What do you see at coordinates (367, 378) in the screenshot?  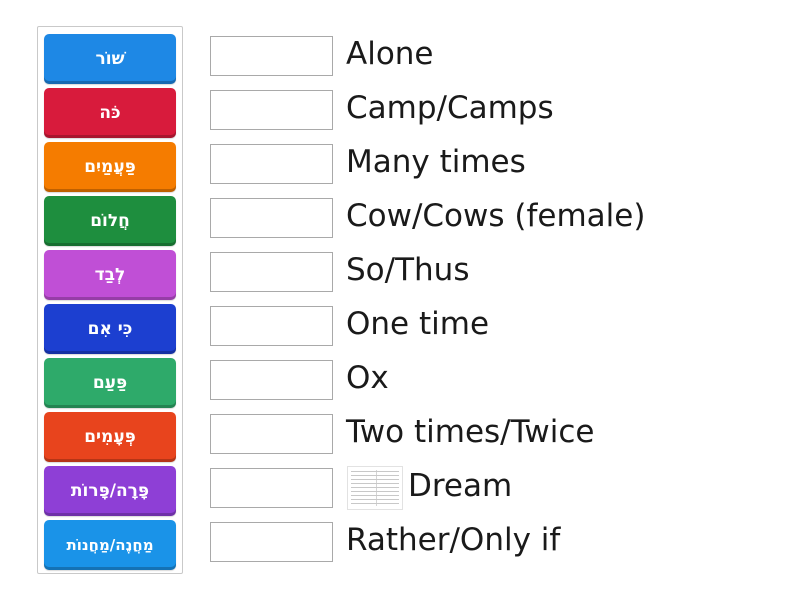 I see `target-label: Ox` at bounding box center [367, 378].